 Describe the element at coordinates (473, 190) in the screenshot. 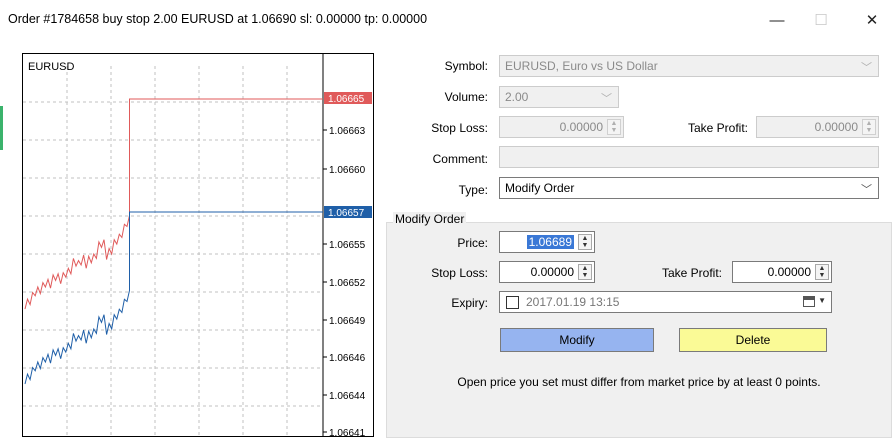

I see `type-label: Type:` at that location.